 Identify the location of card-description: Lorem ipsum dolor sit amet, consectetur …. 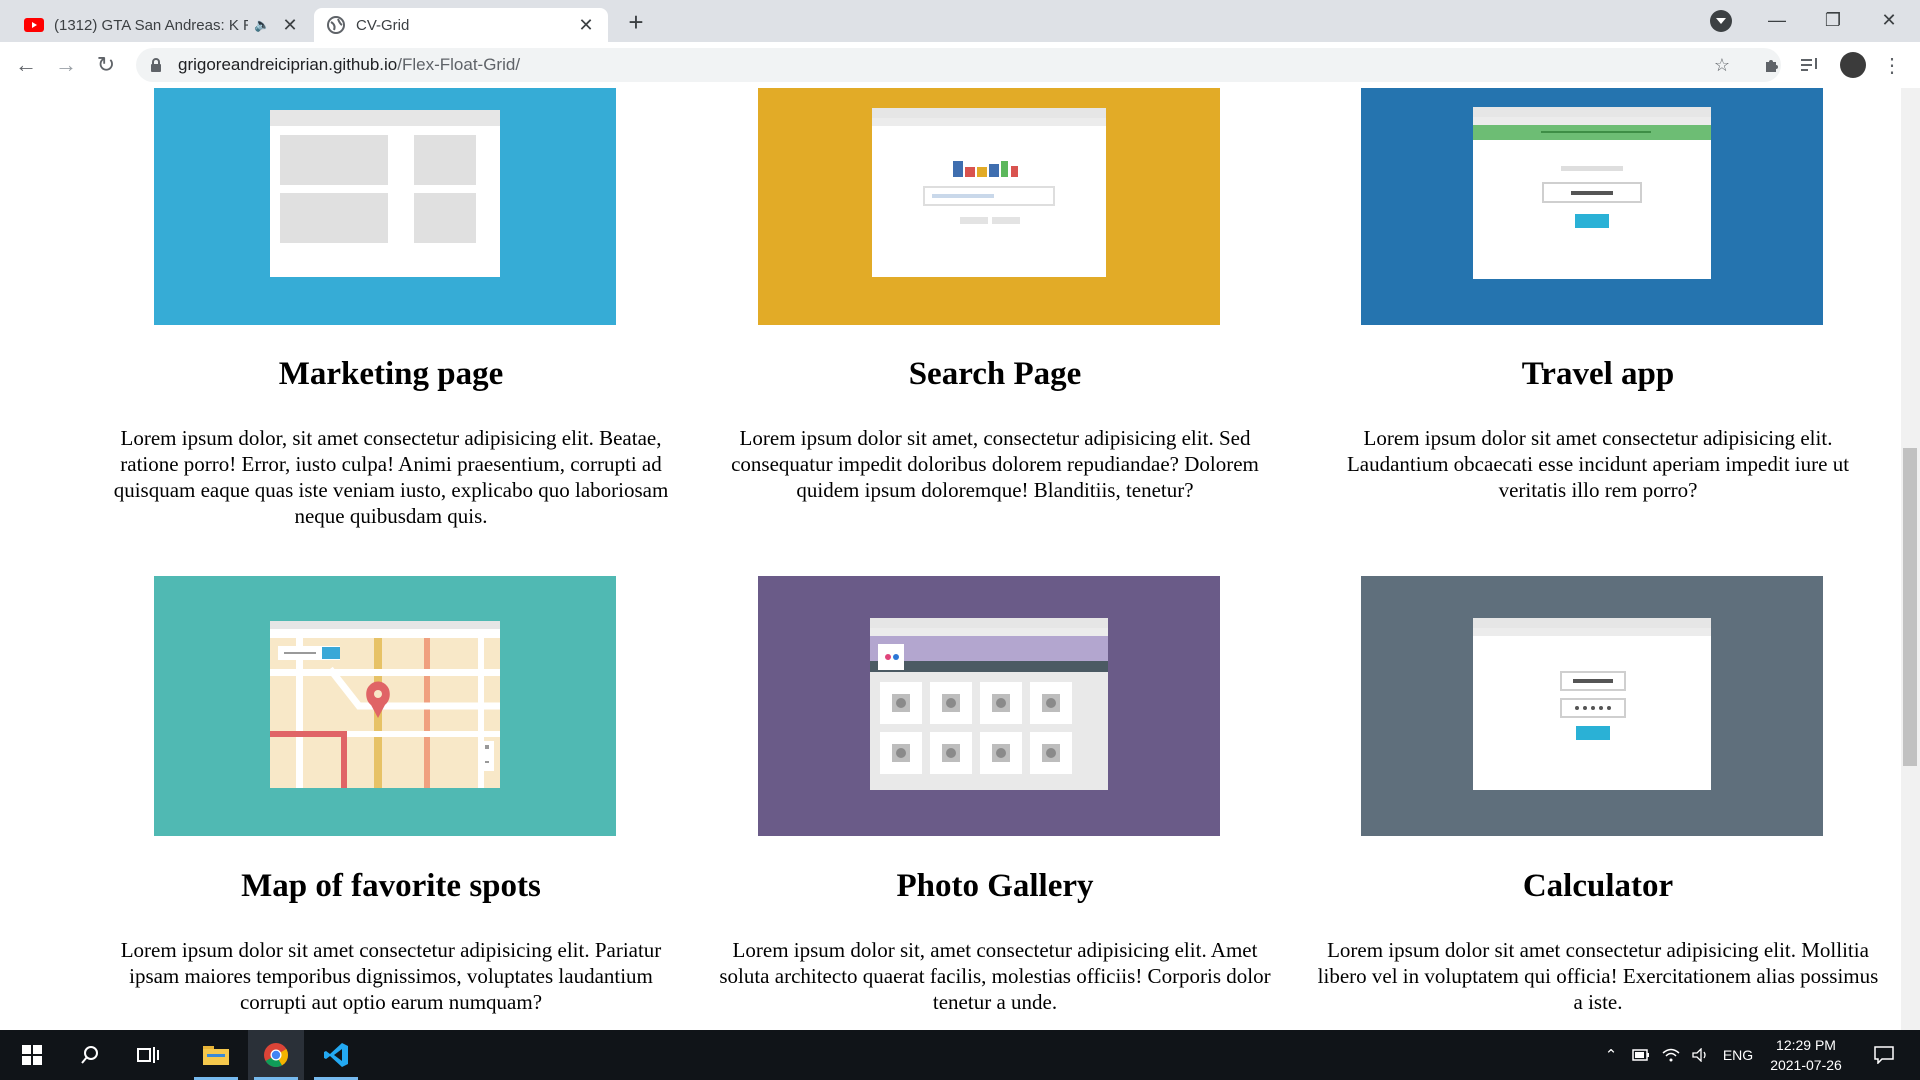
(995, 464).